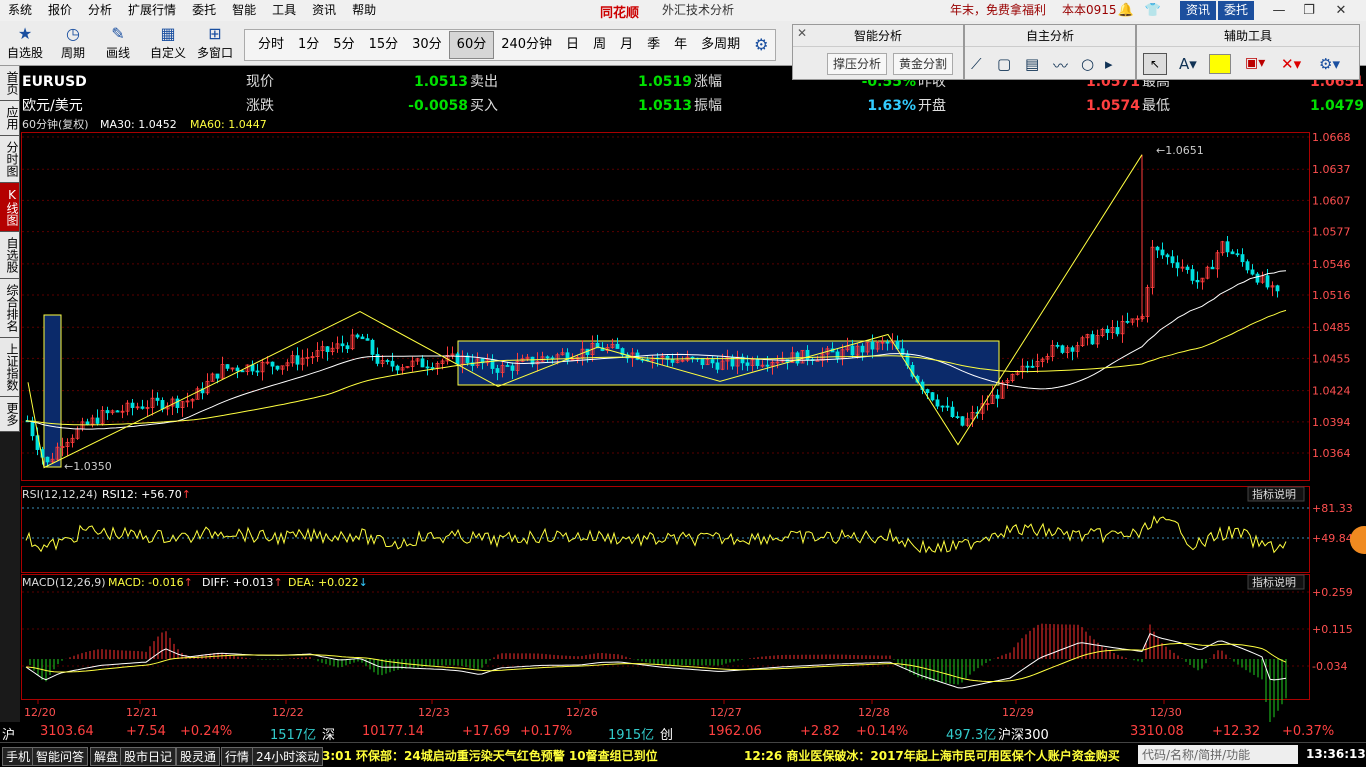  What do you see at coordinates (20, 10) in the screenshot?
I see `menu-system: 系统` at bounding box center [20, 10].